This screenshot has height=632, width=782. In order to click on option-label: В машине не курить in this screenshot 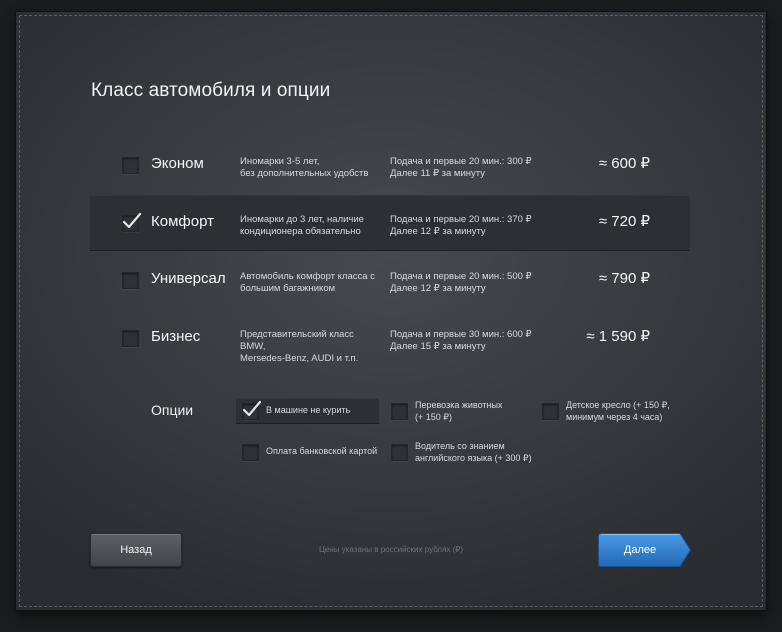, I will do `click(308, 410)`.